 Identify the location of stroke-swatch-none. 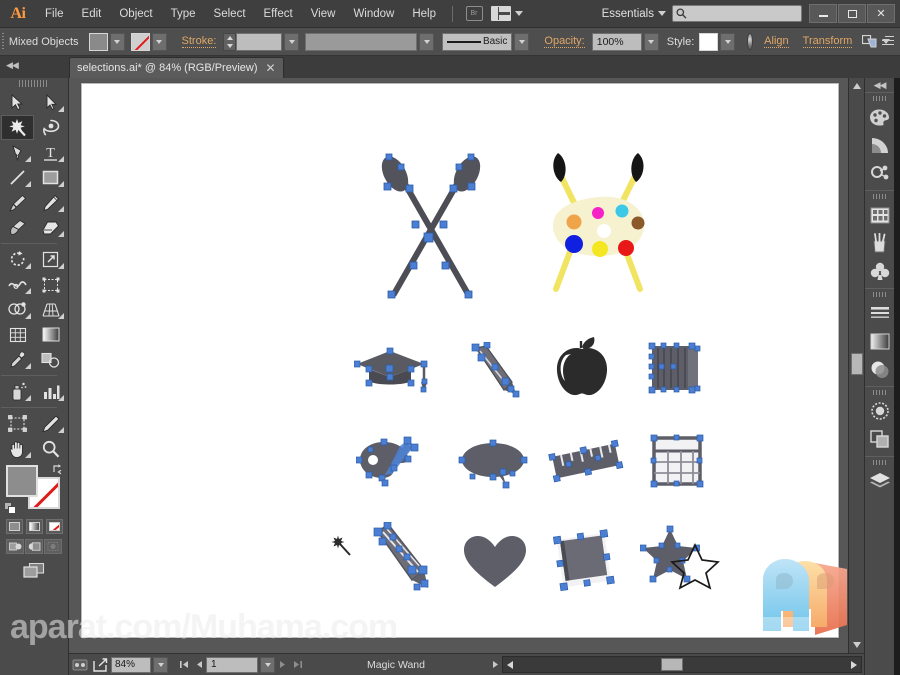
(140, 41).